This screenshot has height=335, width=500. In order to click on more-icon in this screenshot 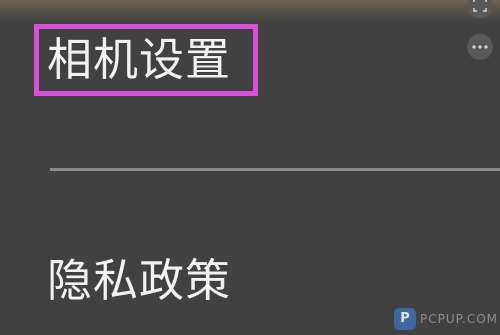, I will do `click(480, 47)`.